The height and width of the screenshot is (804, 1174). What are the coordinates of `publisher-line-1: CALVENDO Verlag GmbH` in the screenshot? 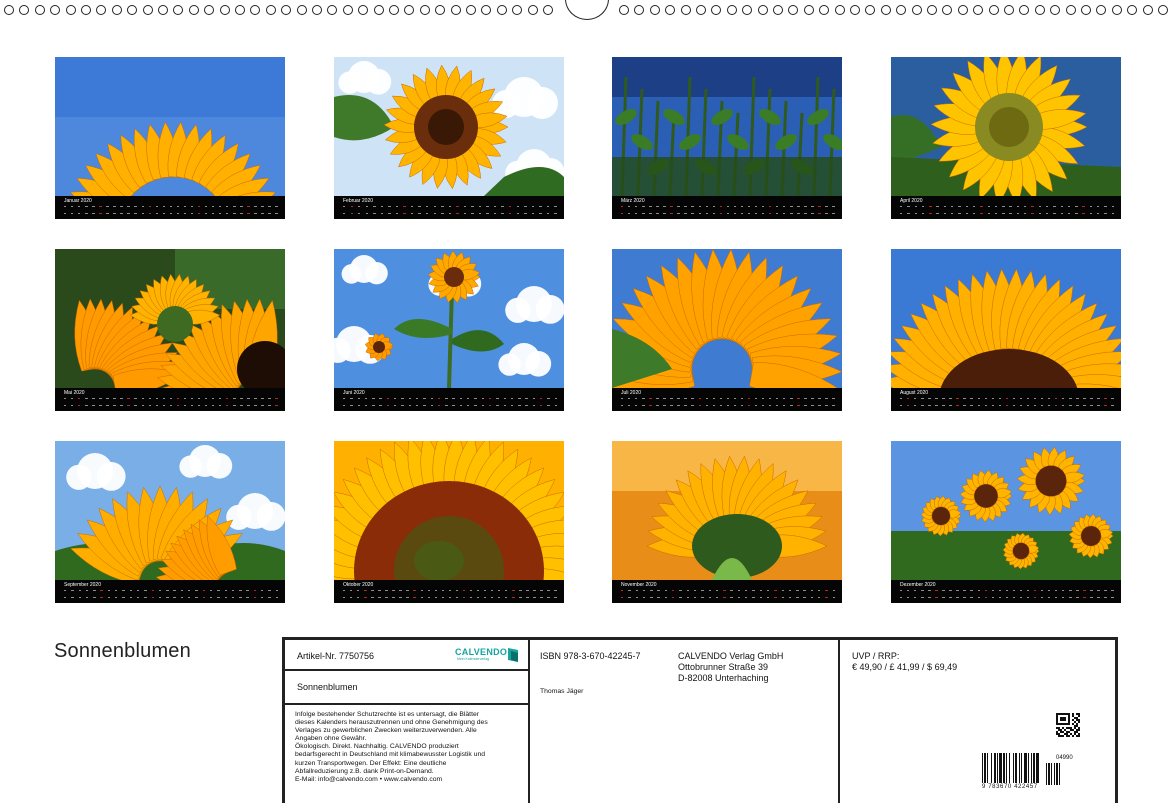 It's located at (731, 656).